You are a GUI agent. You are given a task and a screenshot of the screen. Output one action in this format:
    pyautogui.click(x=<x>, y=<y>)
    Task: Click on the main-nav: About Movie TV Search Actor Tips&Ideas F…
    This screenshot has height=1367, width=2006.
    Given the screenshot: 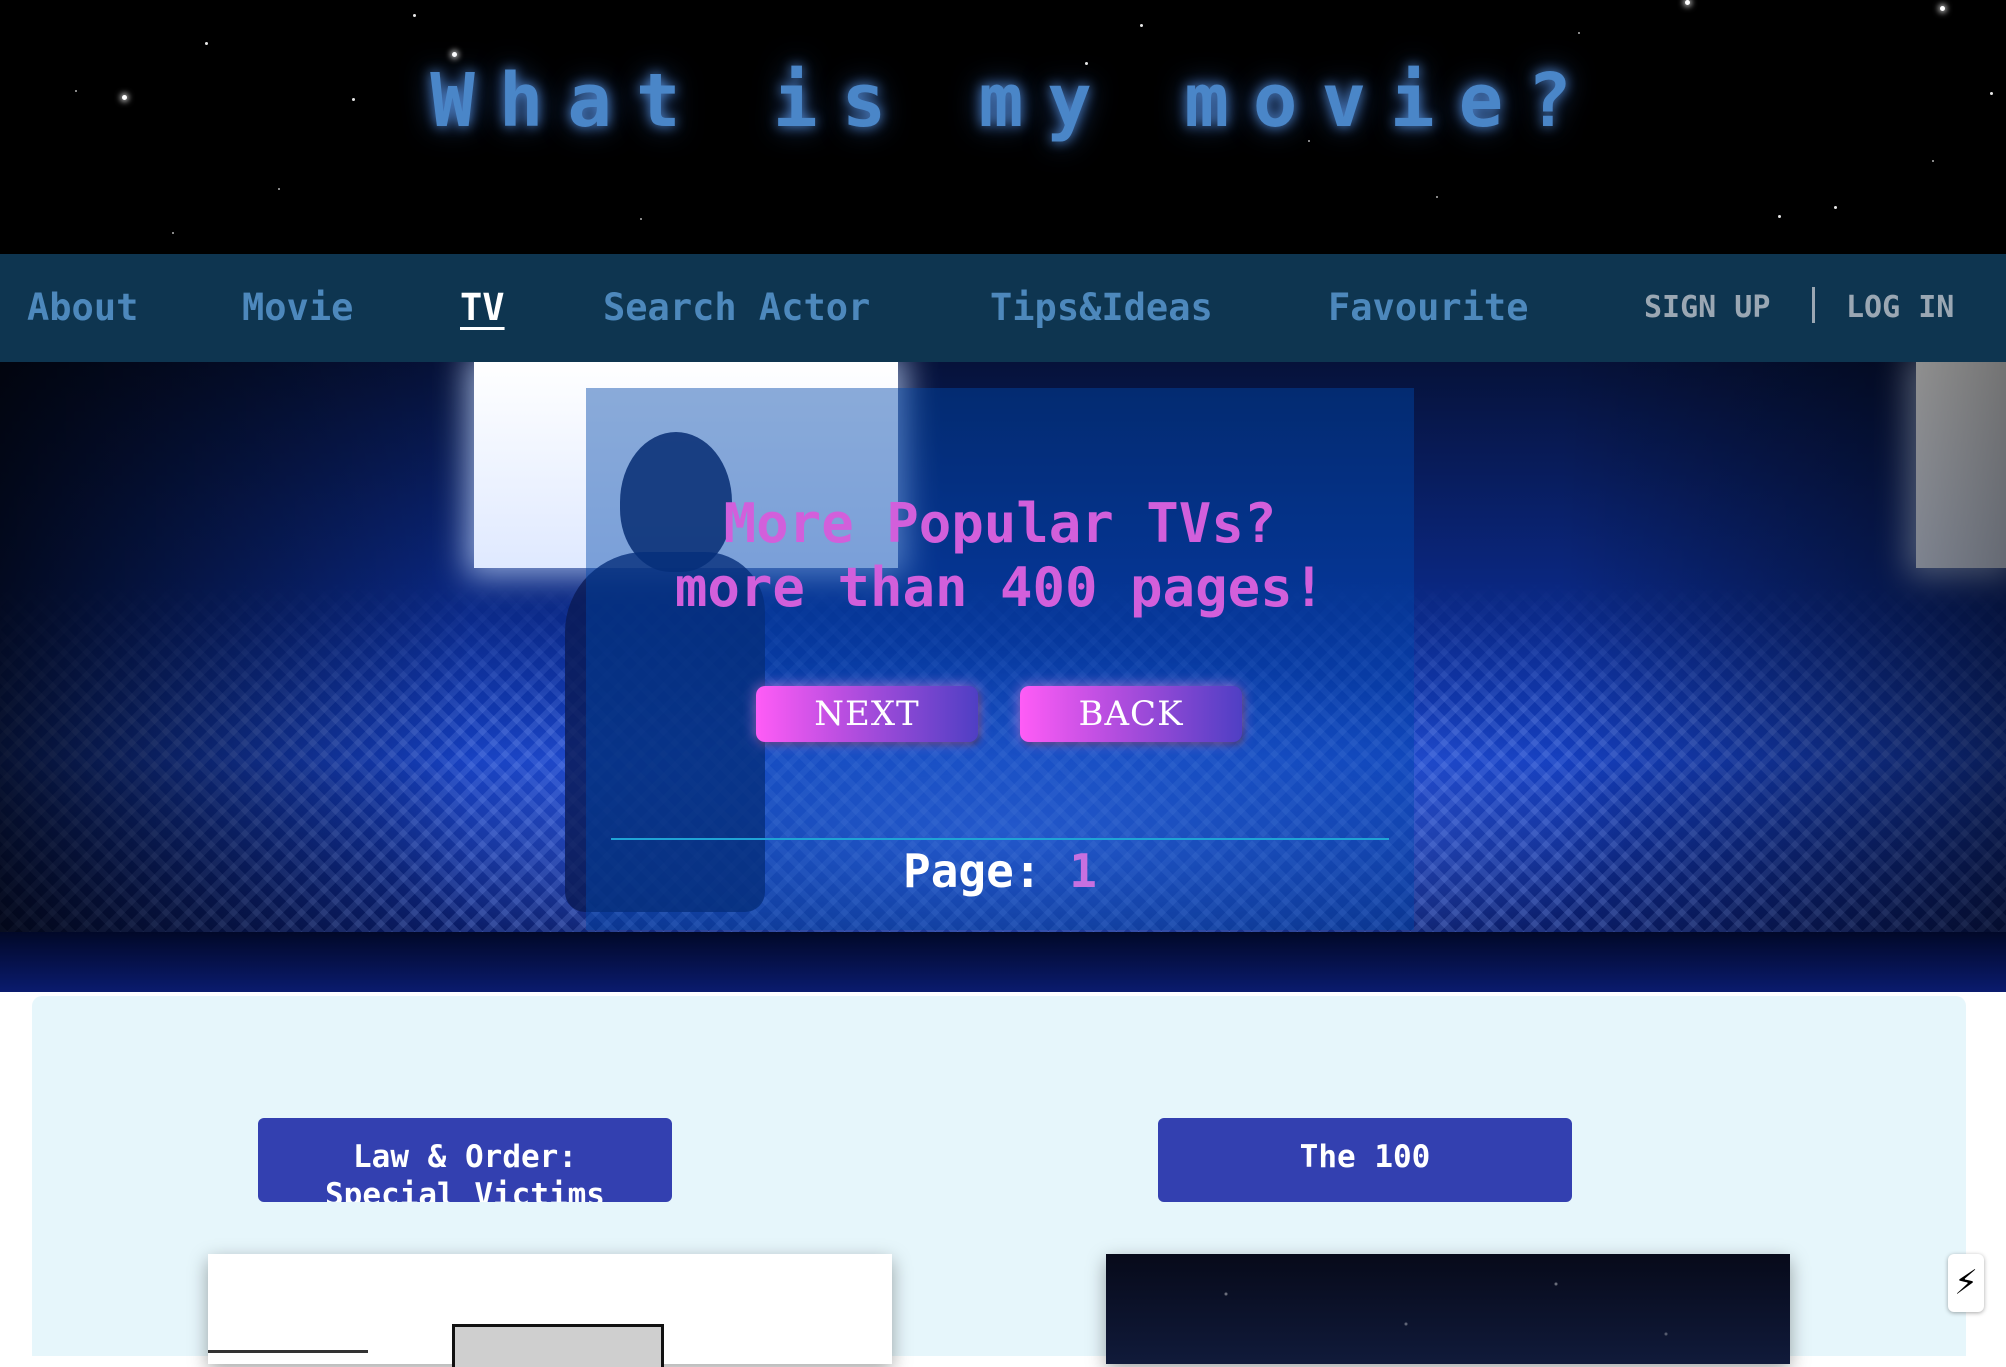 What is the action you would take?
    pyautogui.click(x=1003, y=308)
    